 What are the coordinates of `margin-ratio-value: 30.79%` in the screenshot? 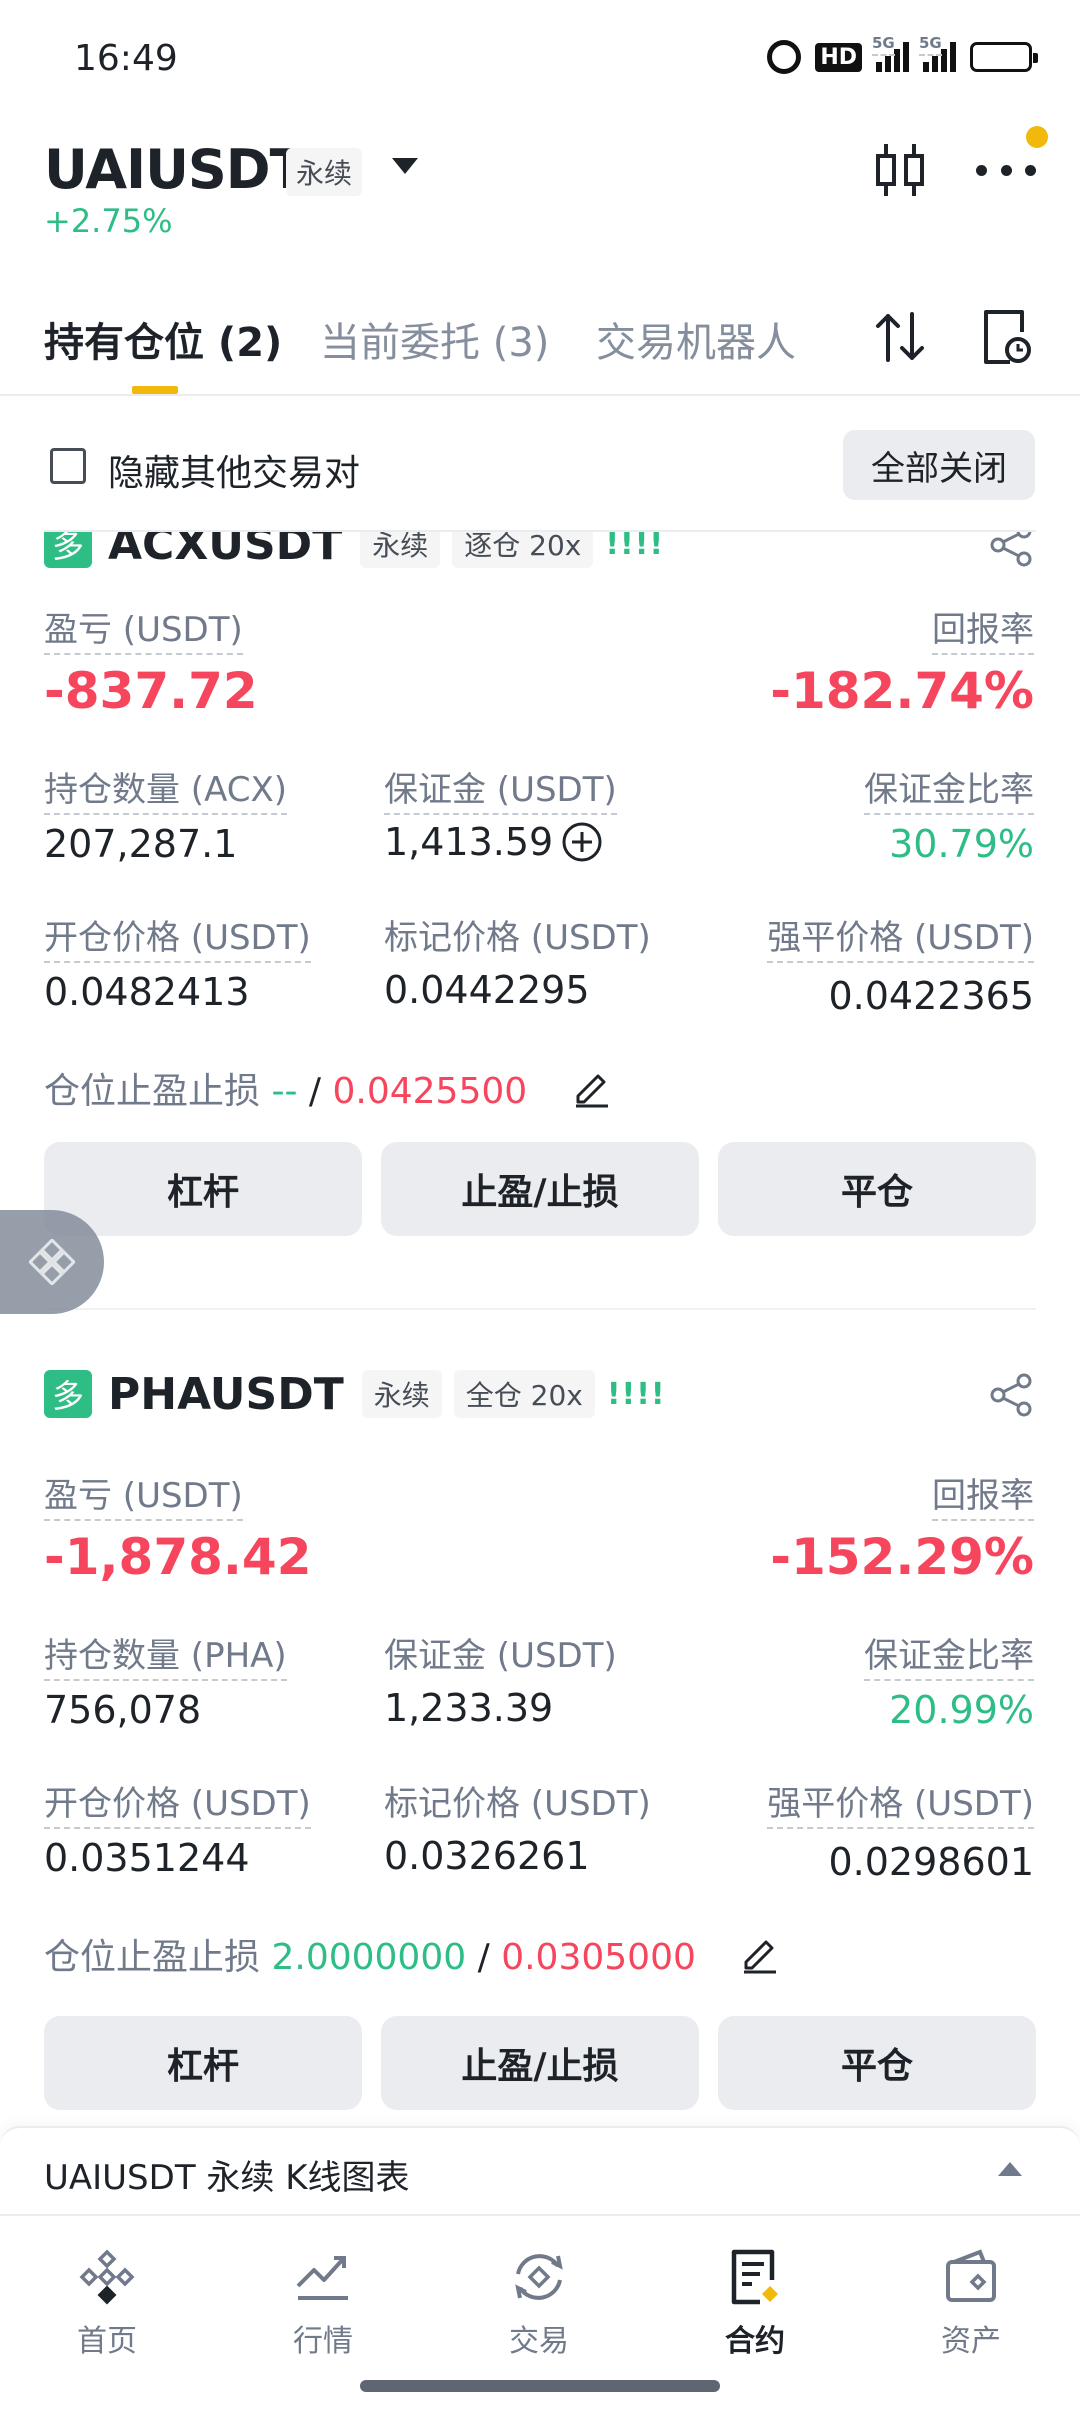 It's located at (961, 844).